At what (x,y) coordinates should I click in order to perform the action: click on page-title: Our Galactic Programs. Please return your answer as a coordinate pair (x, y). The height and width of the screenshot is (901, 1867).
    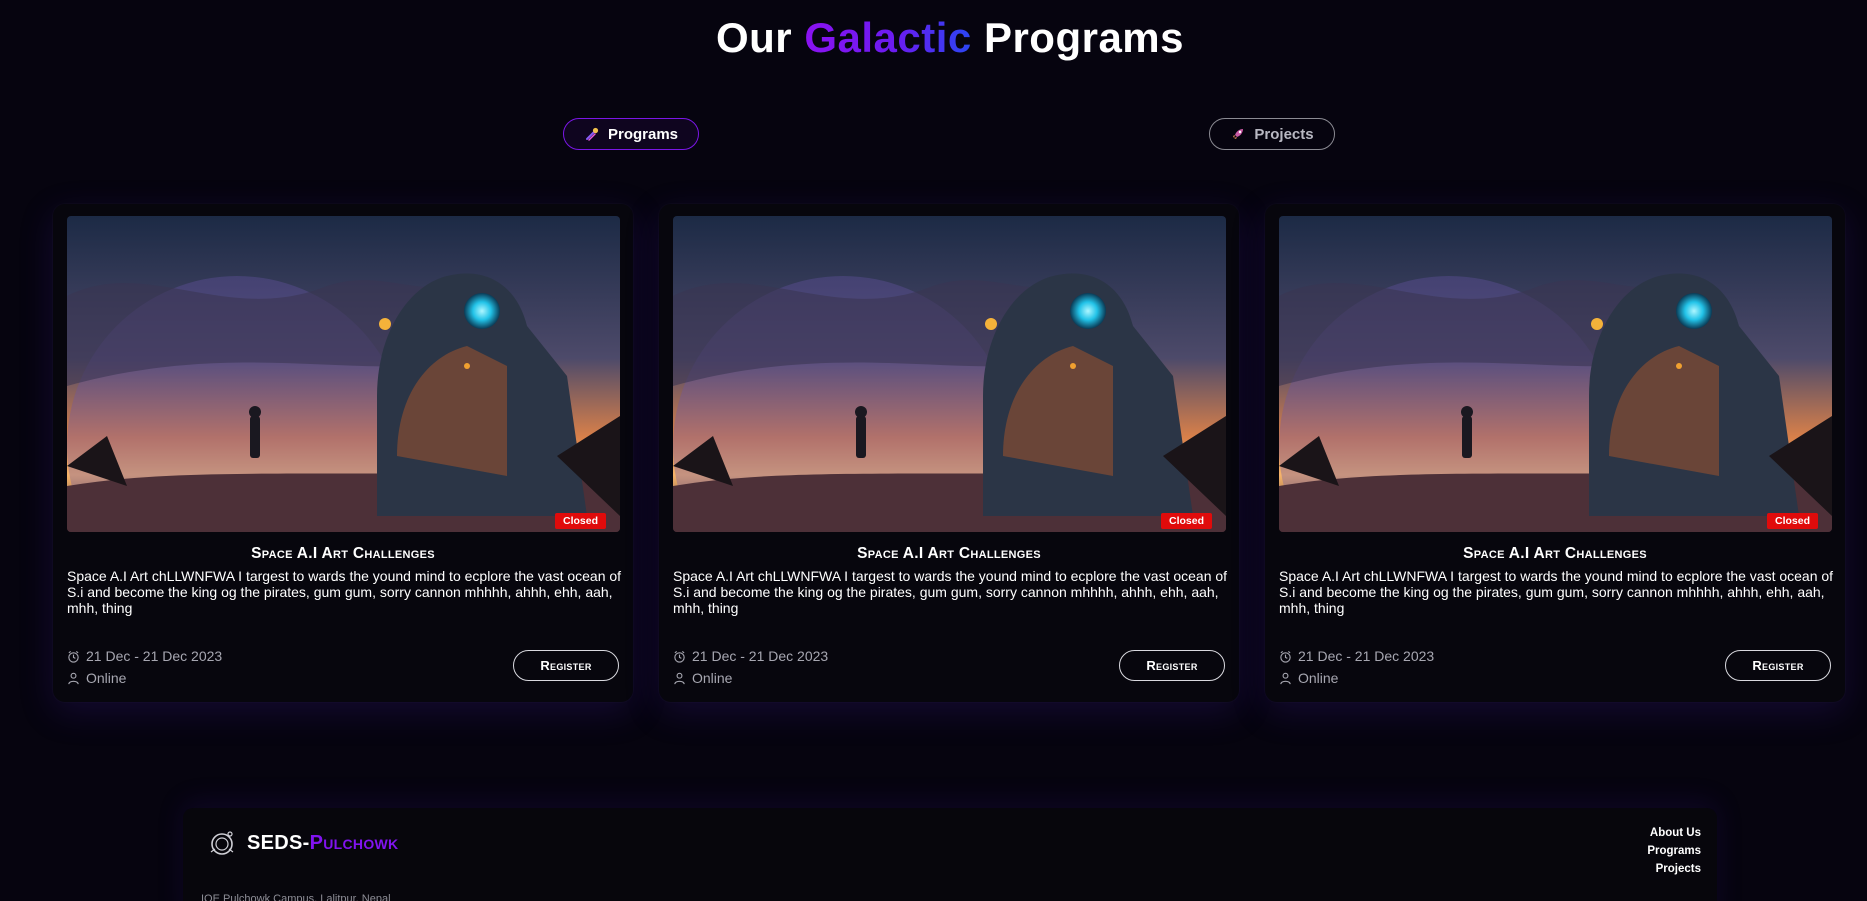
    Looking at the image, I should click on (933, 38).